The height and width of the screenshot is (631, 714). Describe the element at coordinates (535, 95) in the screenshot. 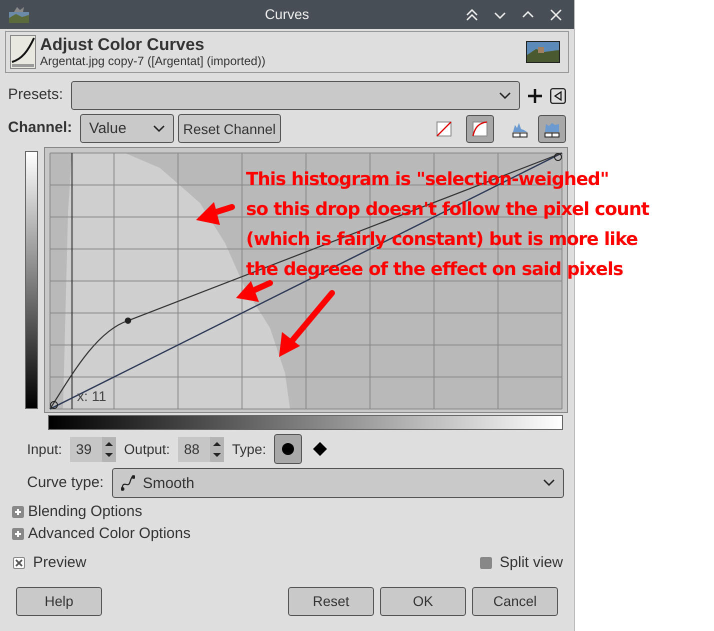

I see `plus-icon` at that location.